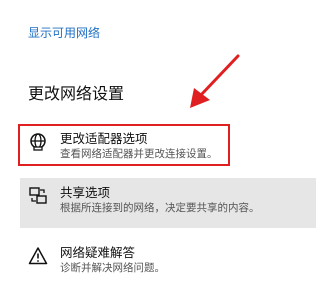 The image size is (324, 293). Describe the element at coordinates (85, 192) in the screenshot. I see `option-title: 共享选项` at that location.